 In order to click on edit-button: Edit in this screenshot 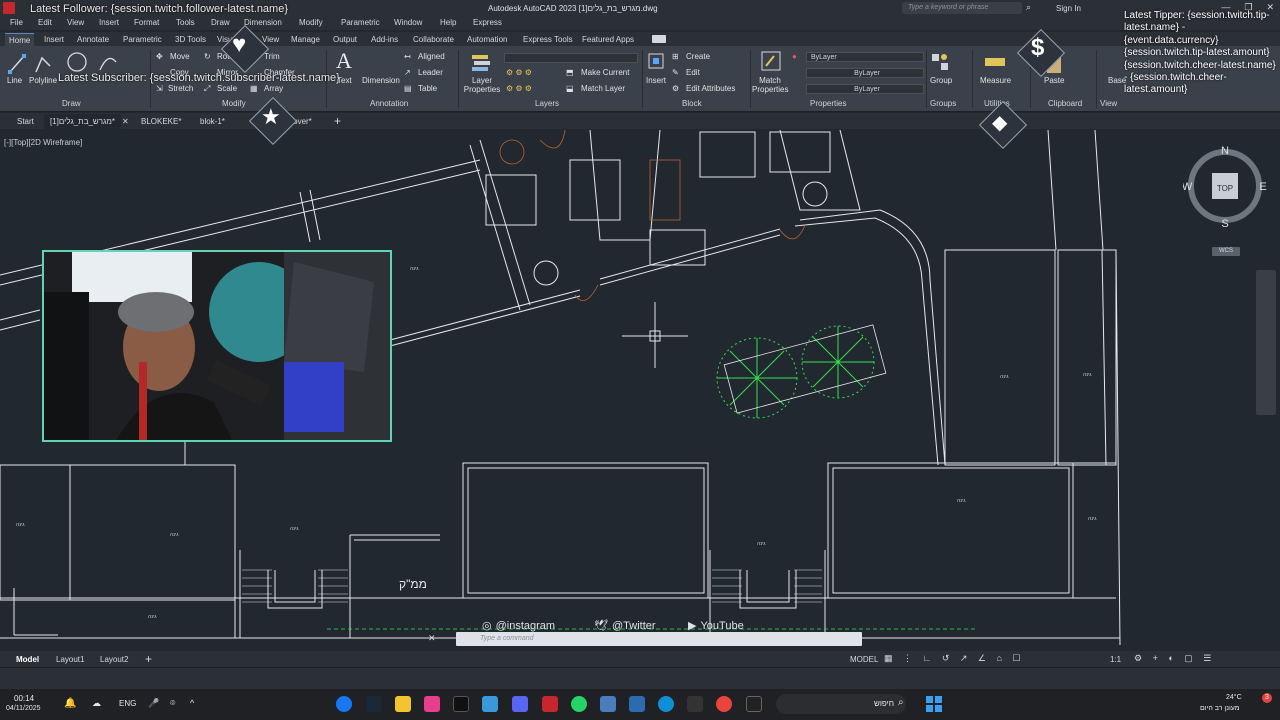, I will do `click(693, 72)`.